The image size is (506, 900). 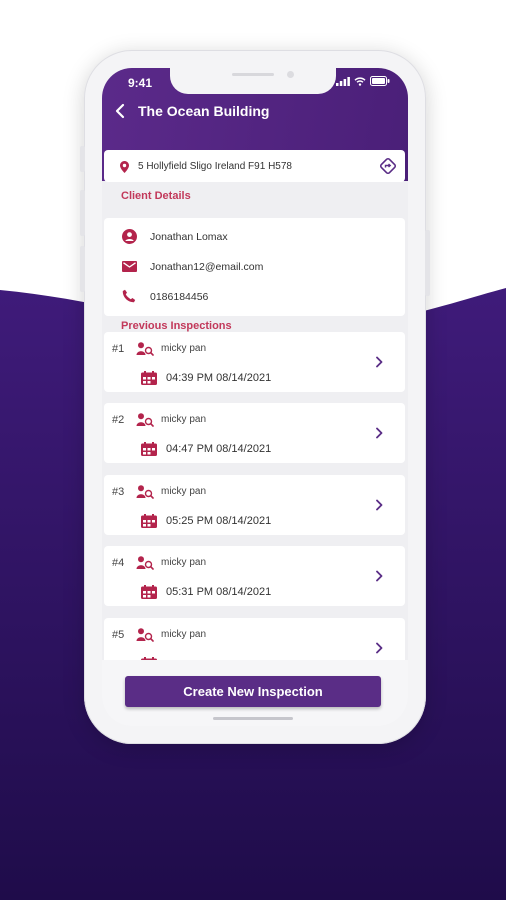 I want to click on user-icon, so click(x=129, y=236).